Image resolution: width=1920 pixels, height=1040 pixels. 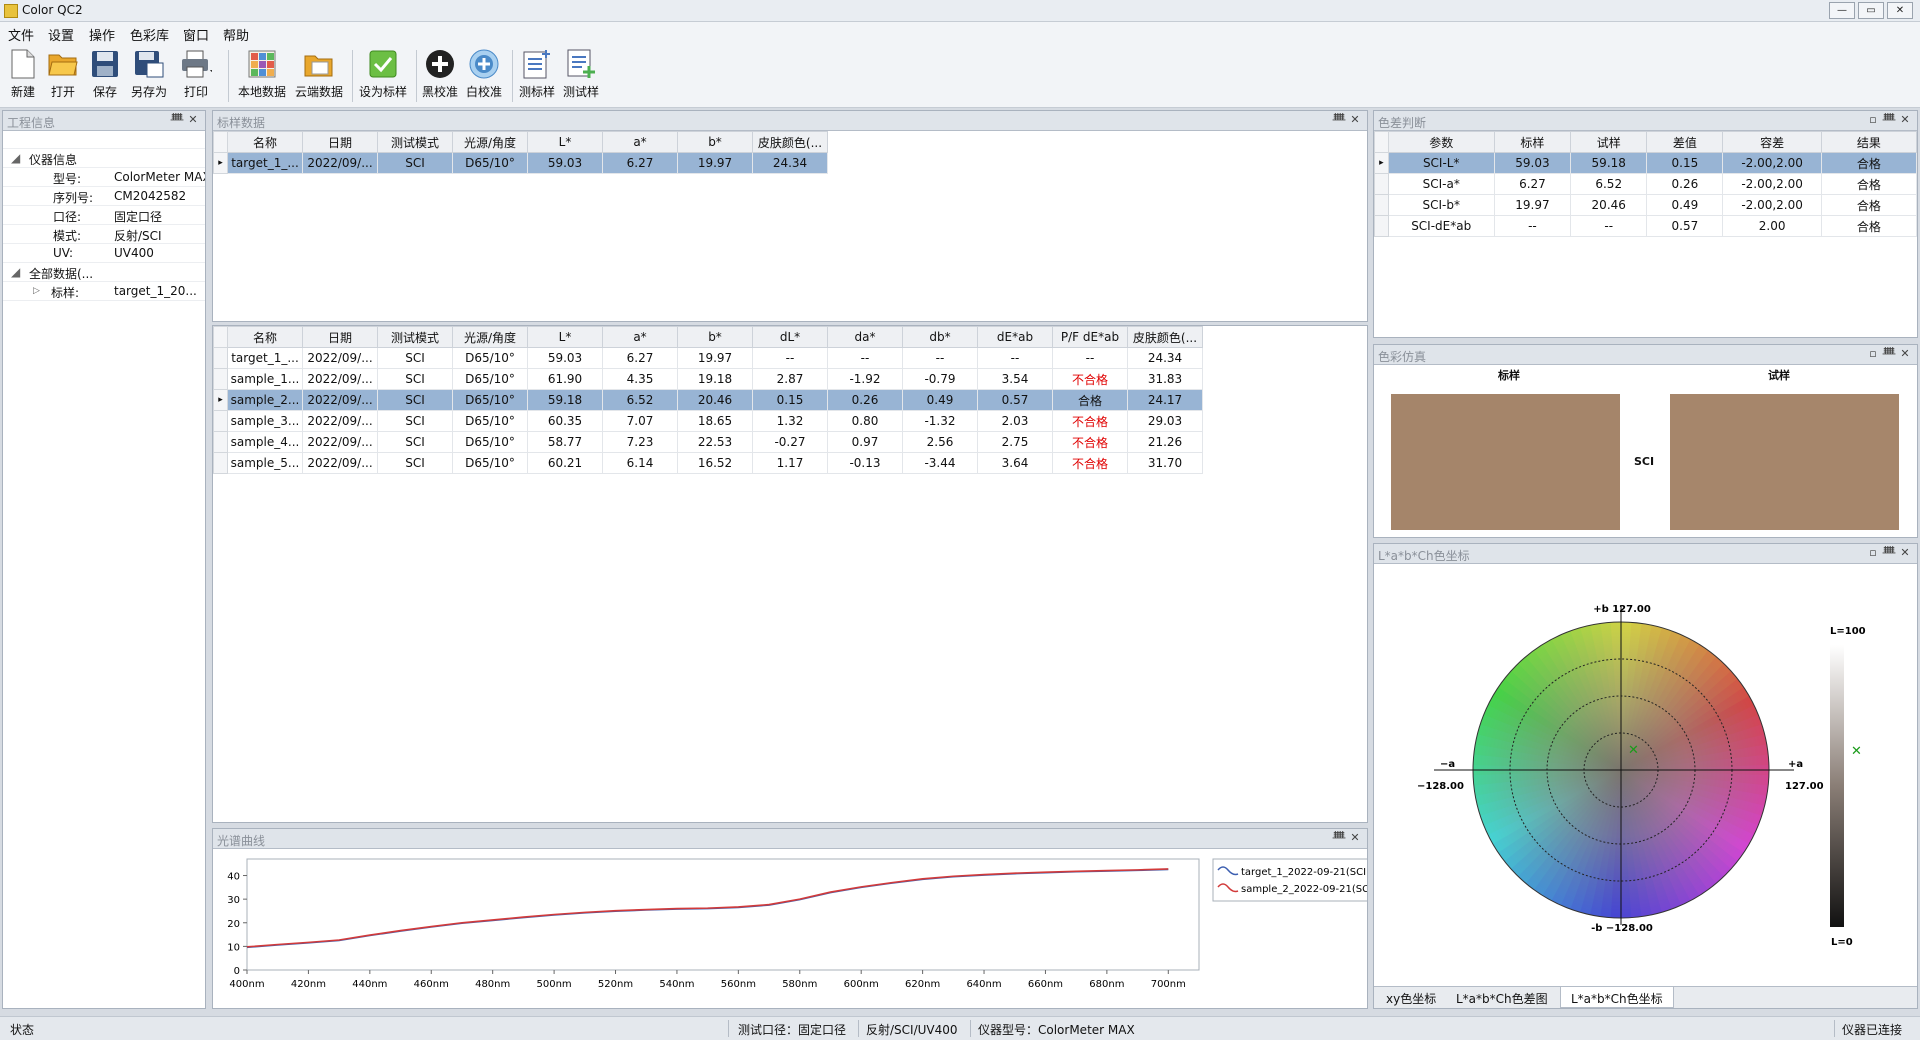 I want to click on tab-xy-coordinate: xy色坐标, so click(x=1411, y=997).